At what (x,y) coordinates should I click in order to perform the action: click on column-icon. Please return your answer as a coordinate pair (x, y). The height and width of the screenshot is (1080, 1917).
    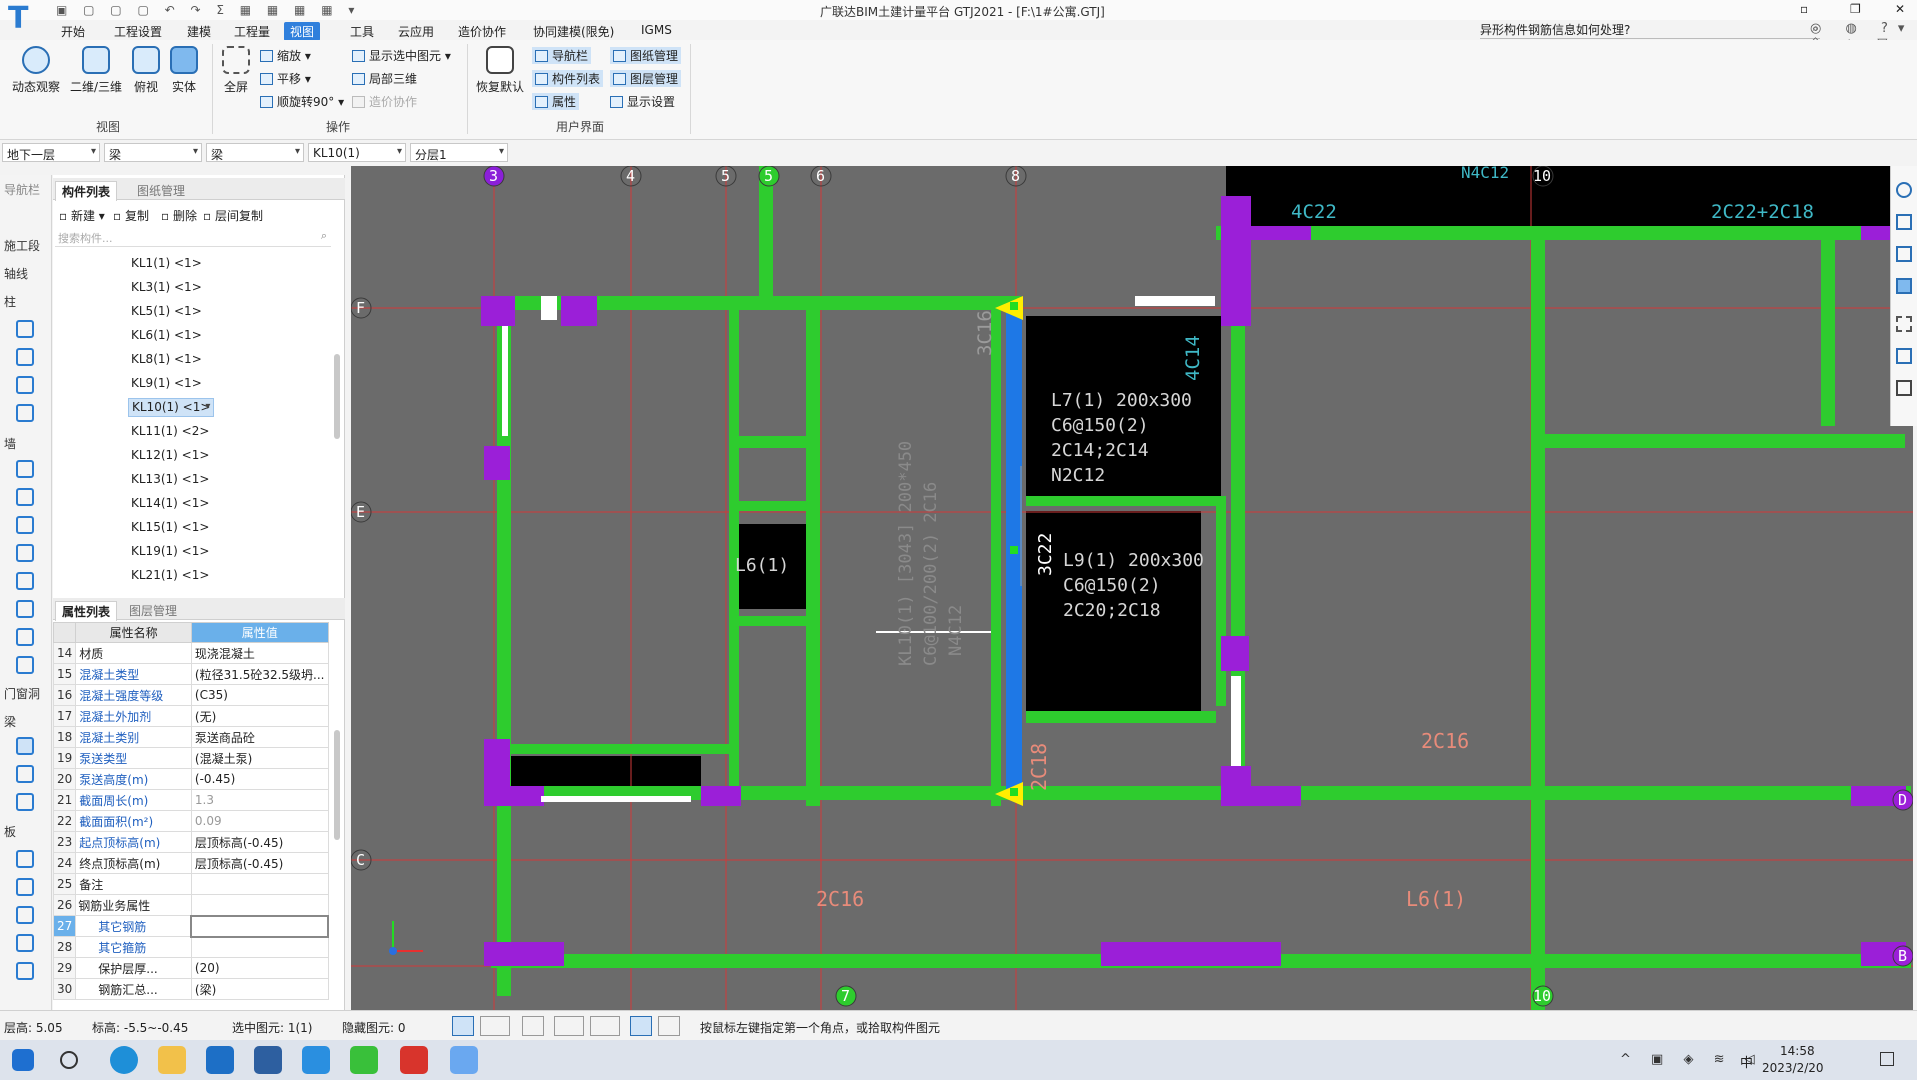
    Looking at the image, I should click on (25, 329).